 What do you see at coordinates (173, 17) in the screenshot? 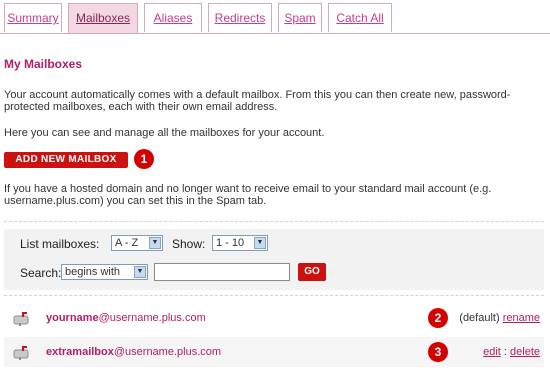
I see `tab-aliases: Aliases` at bounding box center [173, 17].